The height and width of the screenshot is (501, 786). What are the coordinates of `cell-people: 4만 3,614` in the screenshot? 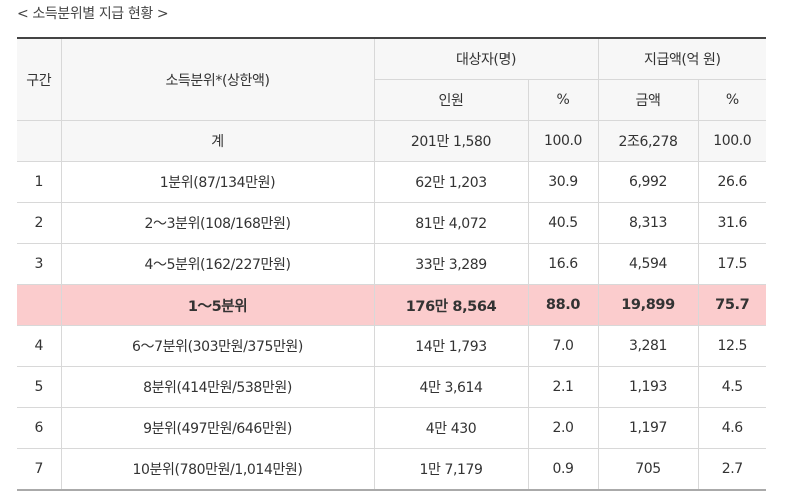 It's located at (451, 387).